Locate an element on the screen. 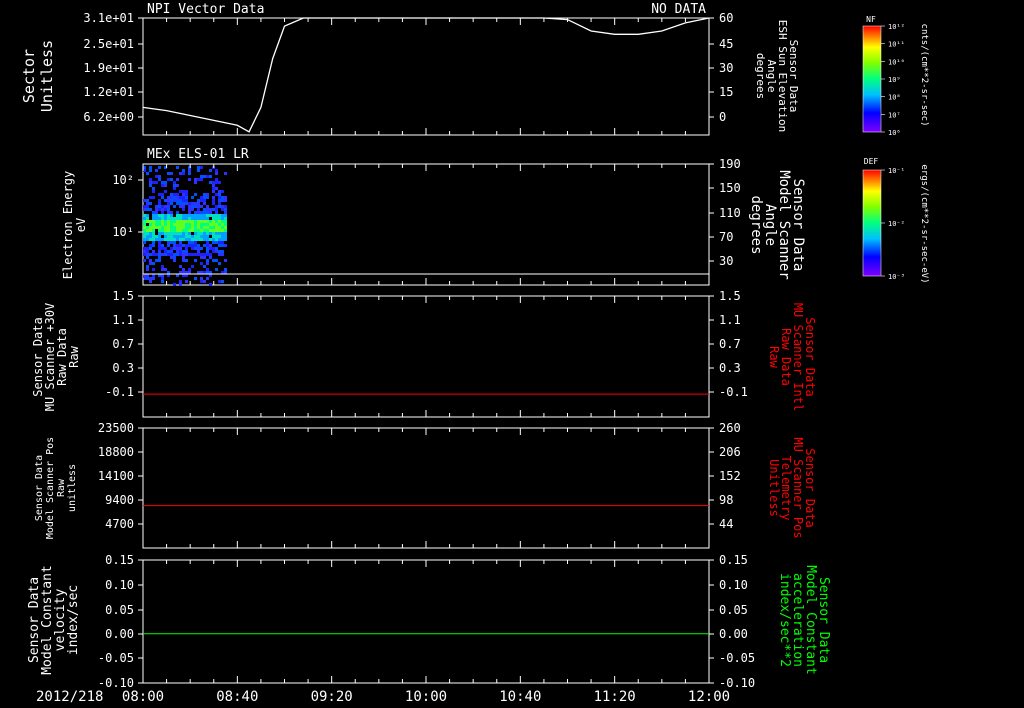  y-tick-label-right: 15 is located at coordinates (726, 92).